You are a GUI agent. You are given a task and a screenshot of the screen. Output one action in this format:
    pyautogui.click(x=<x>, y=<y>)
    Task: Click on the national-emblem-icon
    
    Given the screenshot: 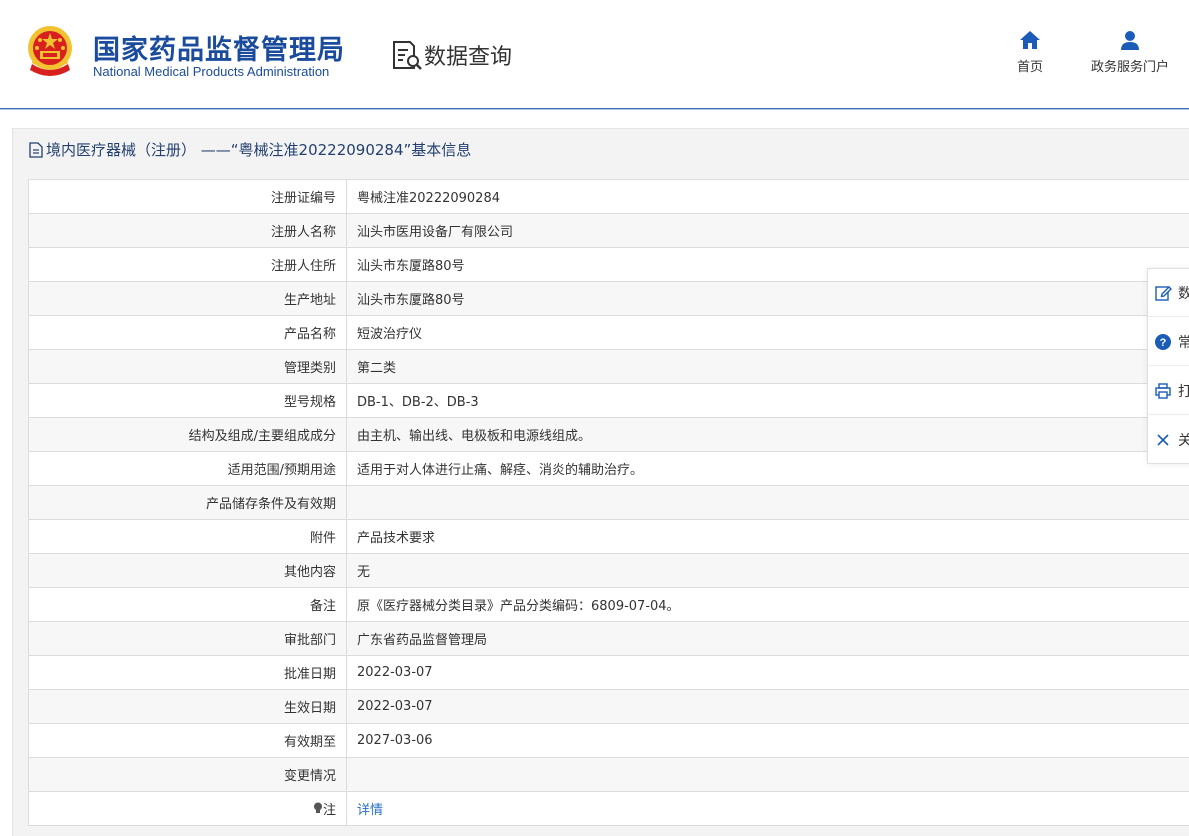 What is the action you would take?
    pyautogui.click(x=50, y=51)
    